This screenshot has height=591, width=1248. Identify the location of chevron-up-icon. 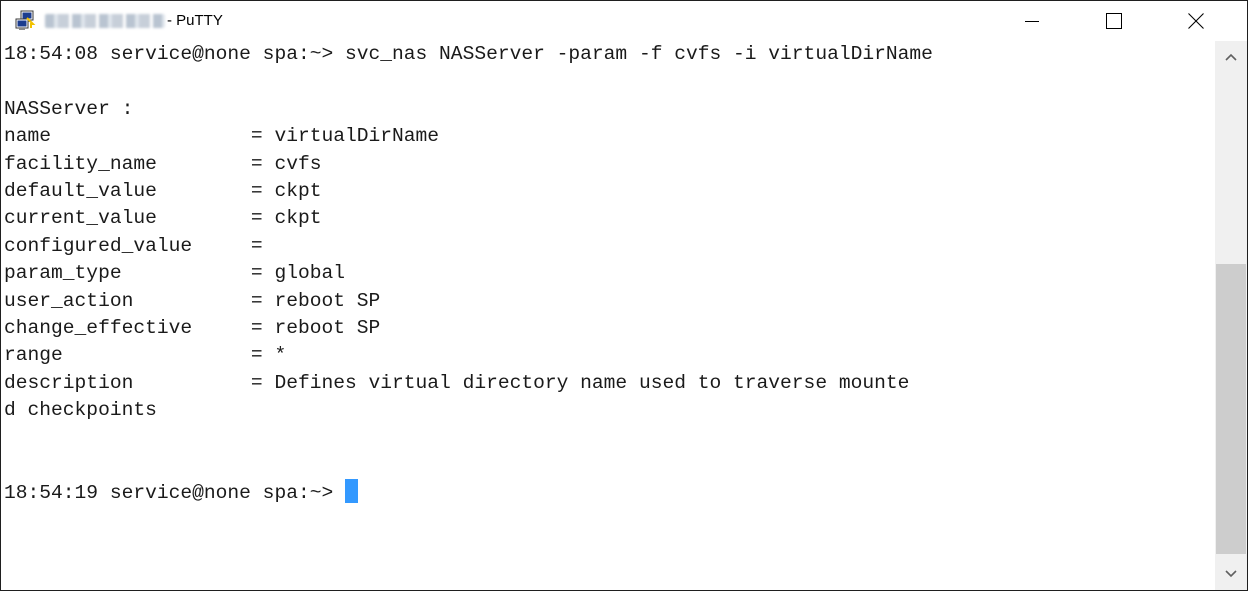
(1231, 57).